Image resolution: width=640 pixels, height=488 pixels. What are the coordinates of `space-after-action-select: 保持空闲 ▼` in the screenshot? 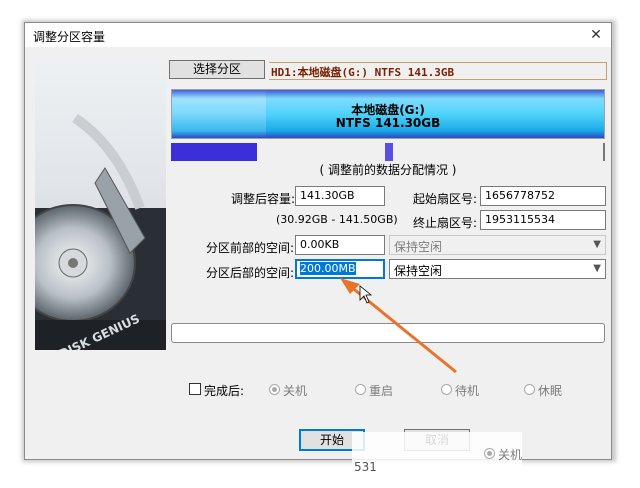 It's located at (497, 269).